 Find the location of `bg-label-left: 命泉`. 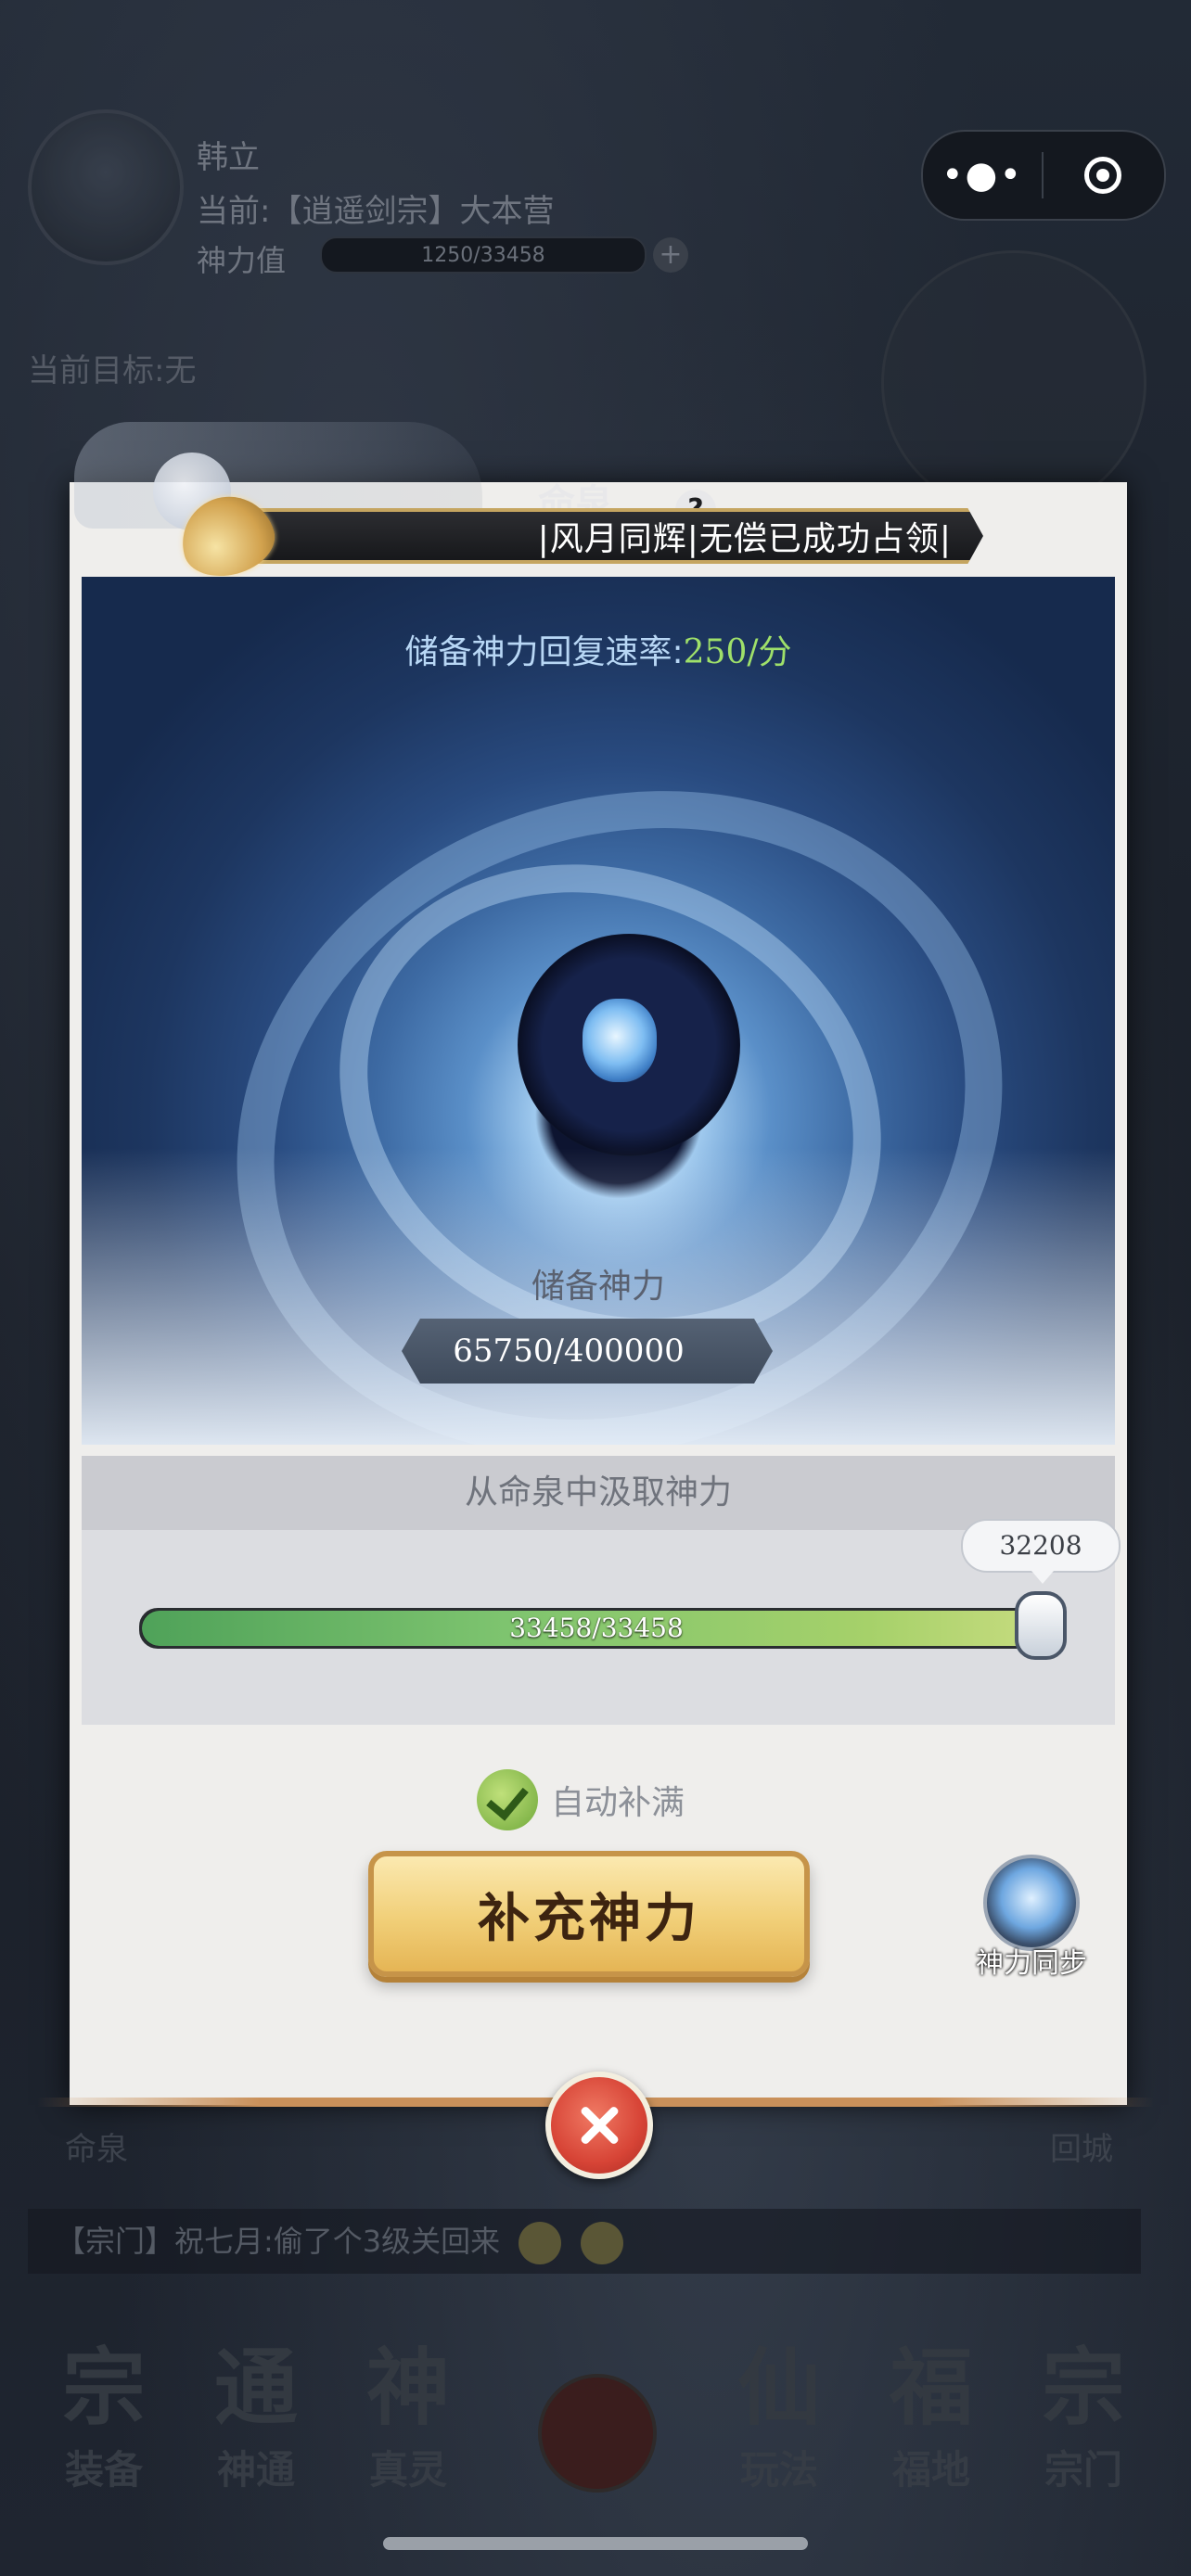

bg-label-left: 命泉 is located at coordinates (96, 2150).